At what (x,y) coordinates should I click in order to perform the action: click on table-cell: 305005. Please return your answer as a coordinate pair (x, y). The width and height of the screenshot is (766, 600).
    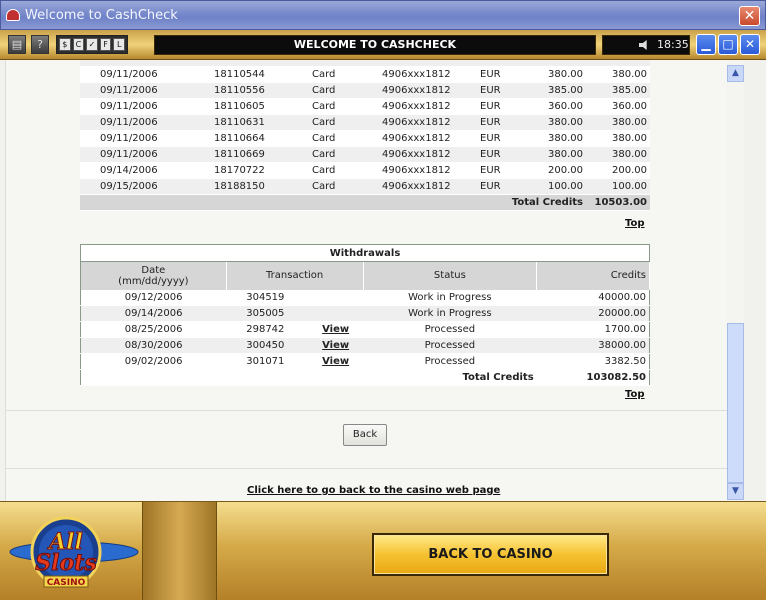
    Looking at the image, I should click on (267, 313).